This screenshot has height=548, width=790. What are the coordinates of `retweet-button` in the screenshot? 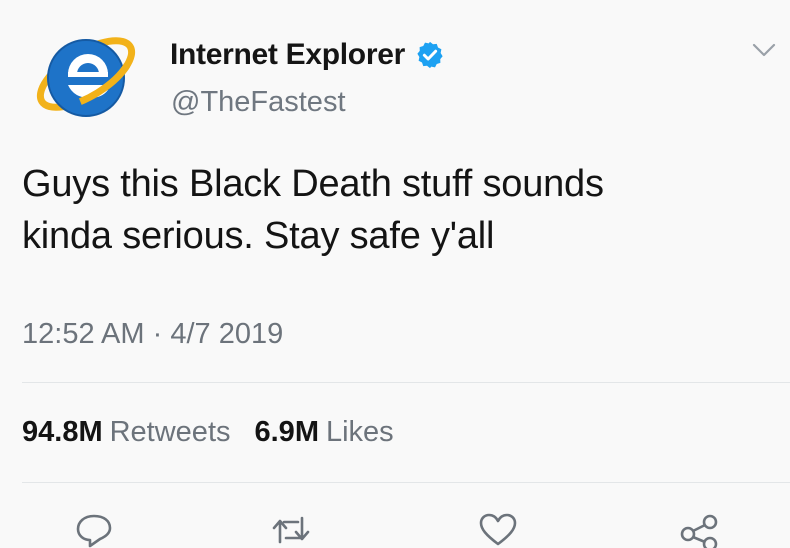 It's located at (292, 530).